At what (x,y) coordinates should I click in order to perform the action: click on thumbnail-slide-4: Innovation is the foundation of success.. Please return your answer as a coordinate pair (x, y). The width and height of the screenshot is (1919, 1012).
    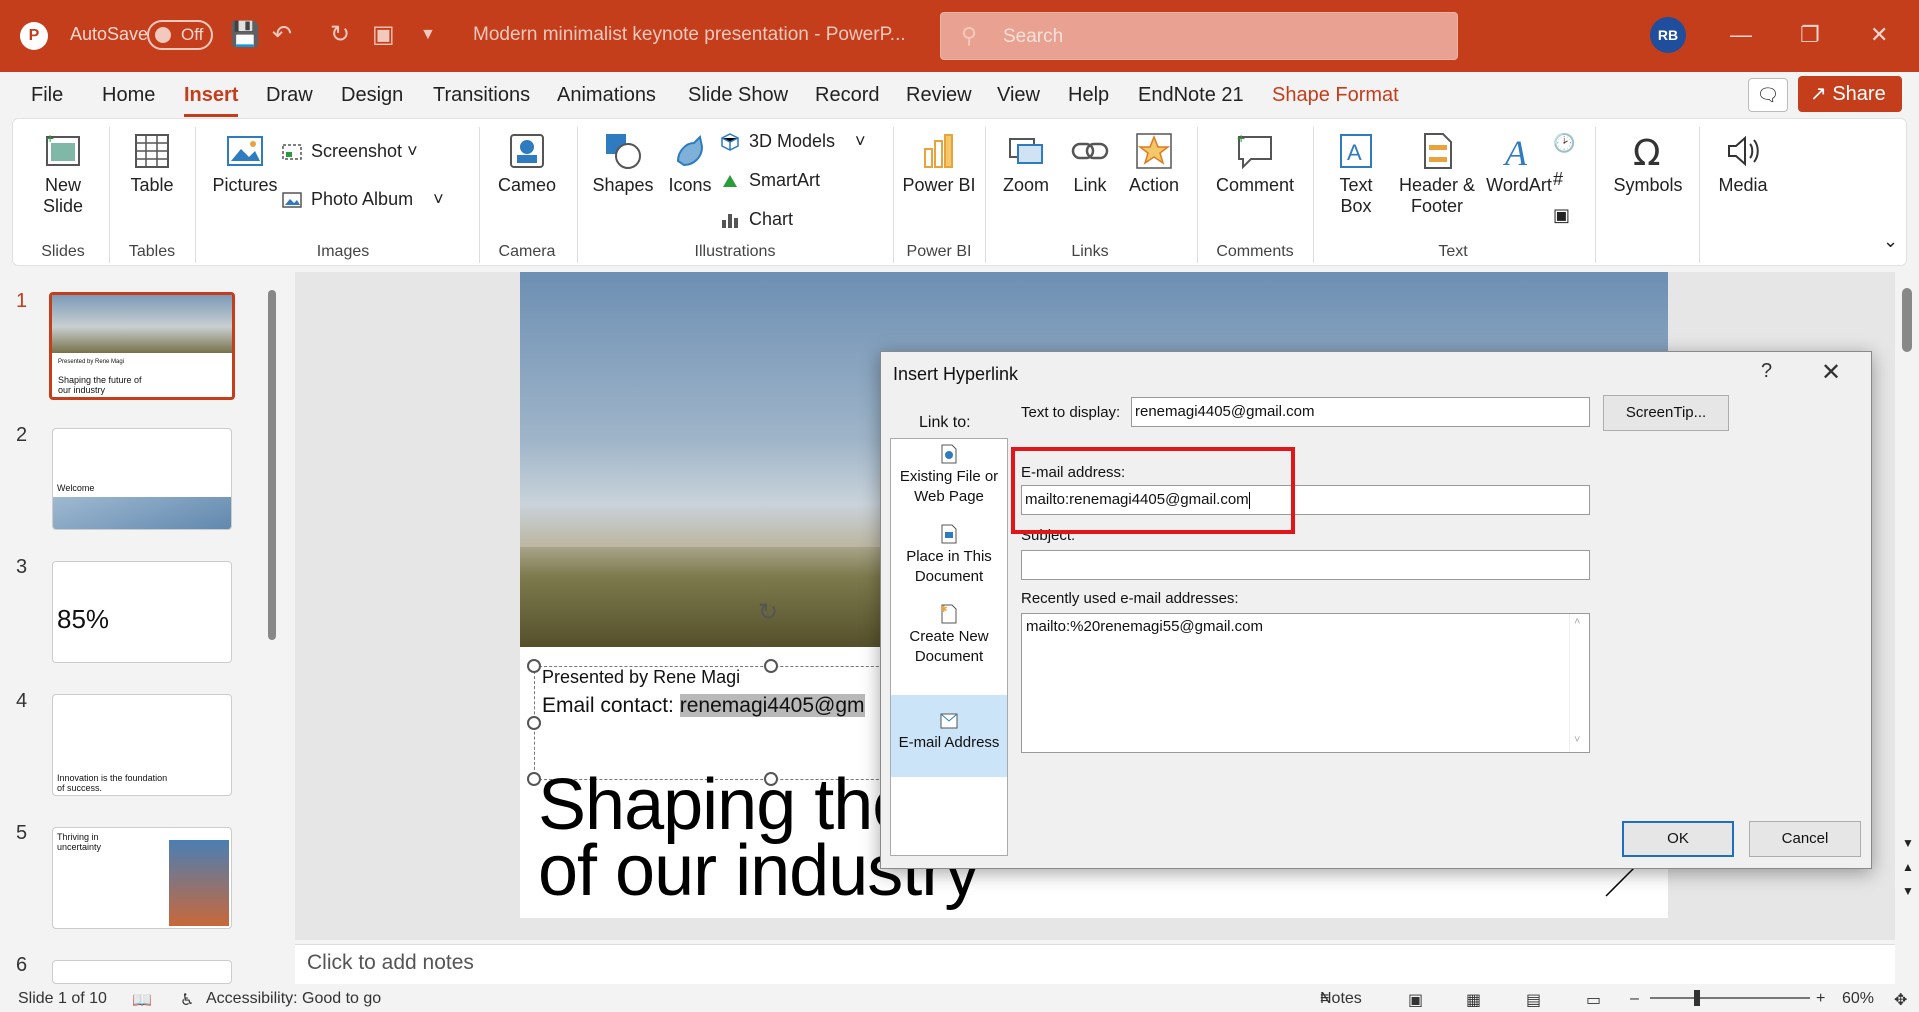
    Looking at the image, I should click on (142, 745).